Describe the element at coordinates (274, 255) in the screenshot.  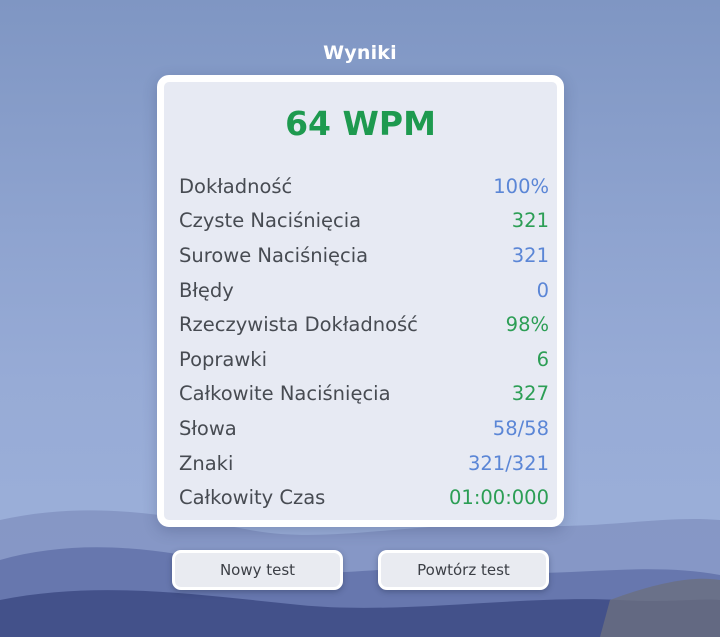
I see `stat-label: Surowe Naciśnięcia` at that location.